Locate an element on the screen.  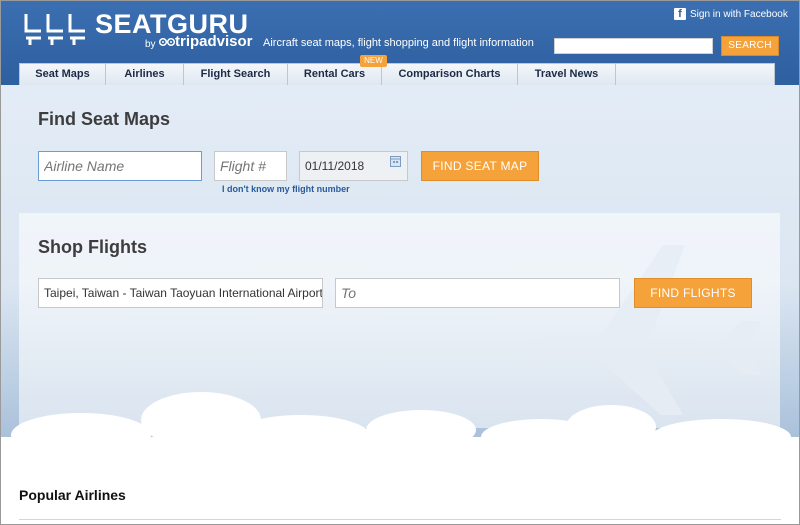
popular-airlines-divider is located at coordinates (400, 519).